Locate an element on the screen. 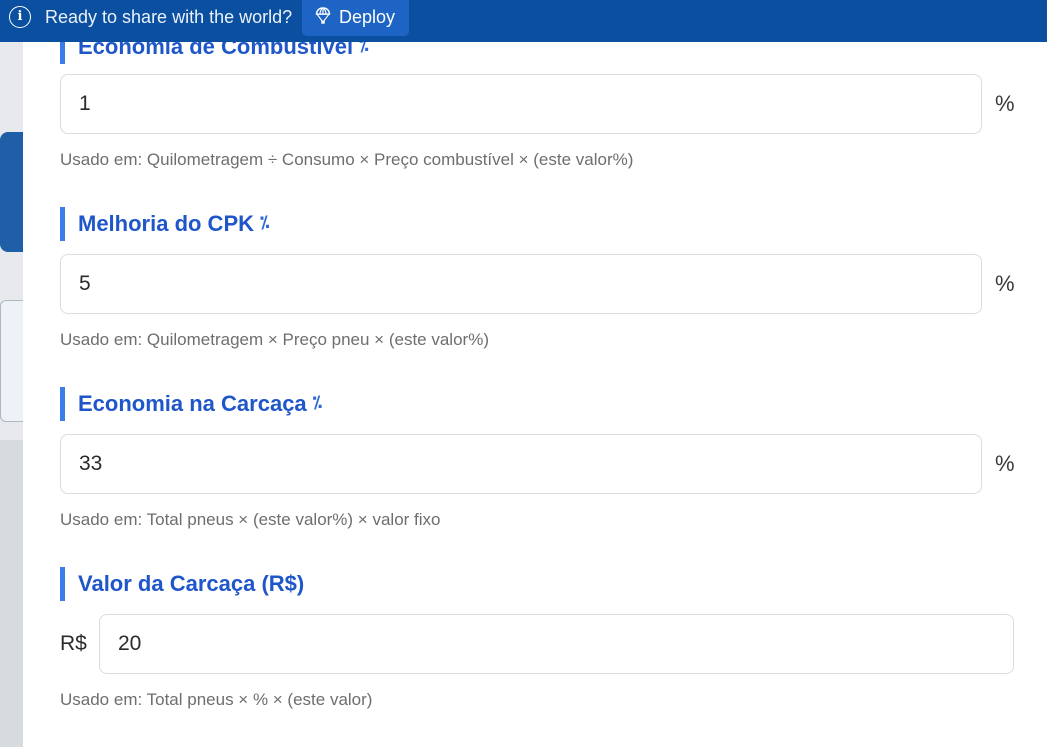 This screenshot has width=1047, height=747. deploy-button: Deploy is located at coordinates (355, 18).